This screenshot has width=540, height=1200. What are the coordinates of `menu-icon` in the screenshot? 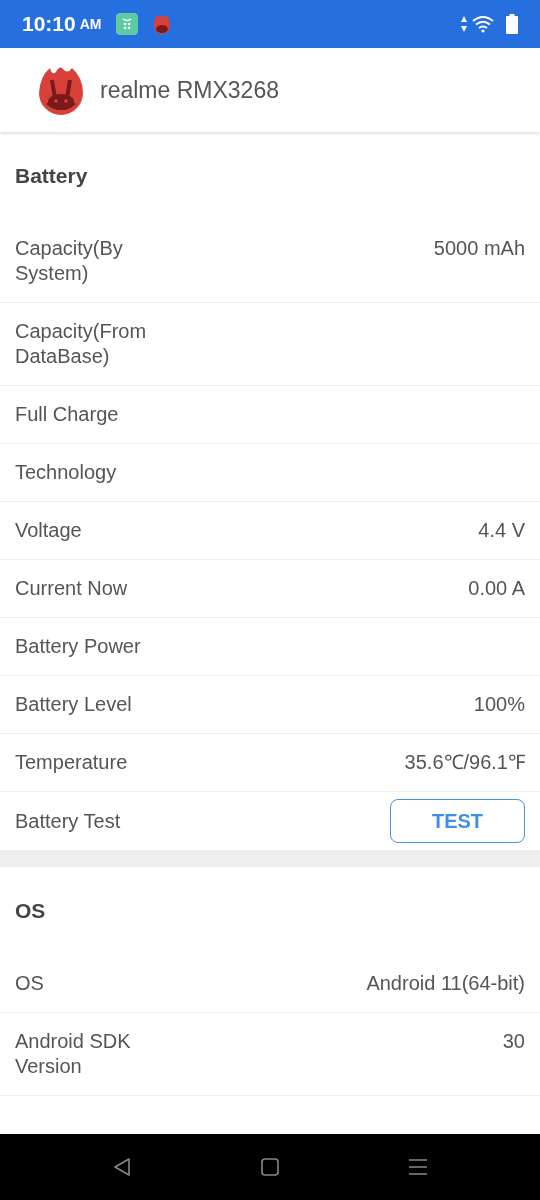 It's located at (418, 1167).